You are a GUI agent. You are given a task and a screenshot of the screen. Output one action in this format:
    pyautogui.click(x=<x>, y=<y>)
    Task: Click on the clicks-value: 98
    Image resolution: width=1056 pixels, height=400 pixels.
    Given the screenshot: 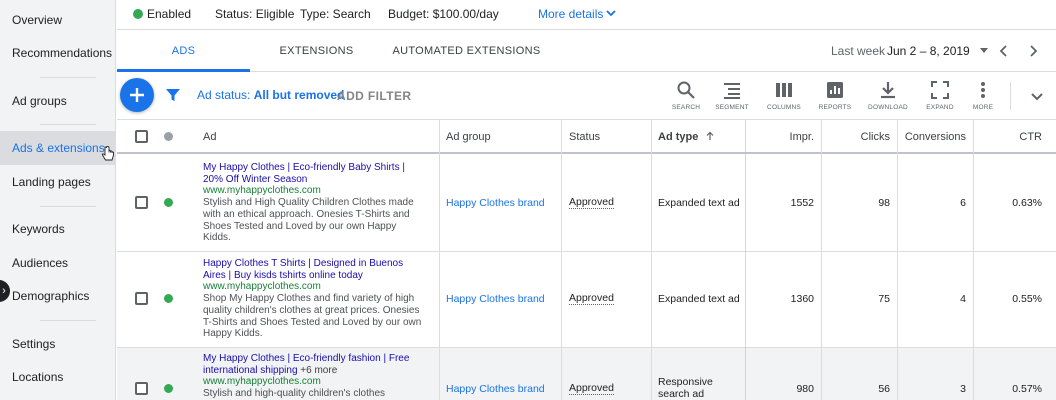 What is the action you would take?
    pyautogui.click(x=884, y=203)
    